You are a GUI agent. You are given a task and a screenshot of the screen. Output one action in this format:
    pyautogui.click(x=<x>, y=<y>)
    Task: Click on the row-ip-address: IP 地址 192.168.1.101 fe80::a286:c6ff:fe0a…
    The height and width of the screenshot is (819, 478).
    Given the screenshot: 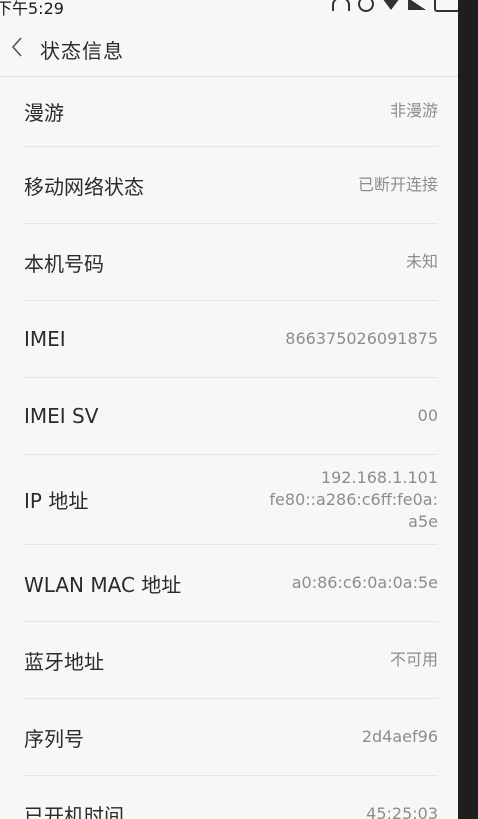 What is the action you would take?
    pyautogui.click(x=231, y=500)
    